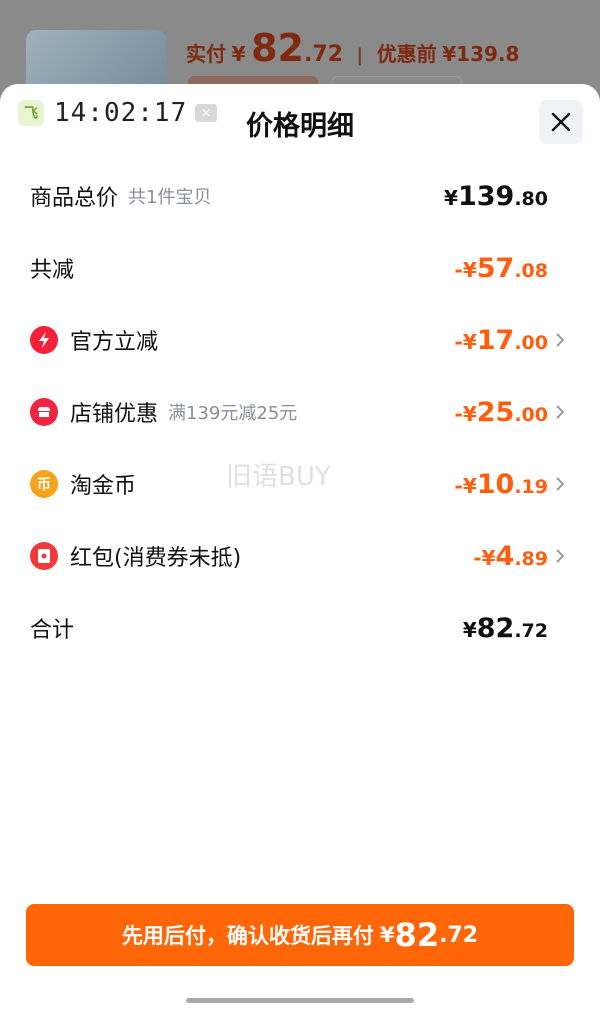 The image size is (600, 1014). What do you see at coordinates (300, 196) in the screenshot?
I see `row-item-total: 商品总价 共1件宝贝 ¥139.80` at bounding box center [300, 196].